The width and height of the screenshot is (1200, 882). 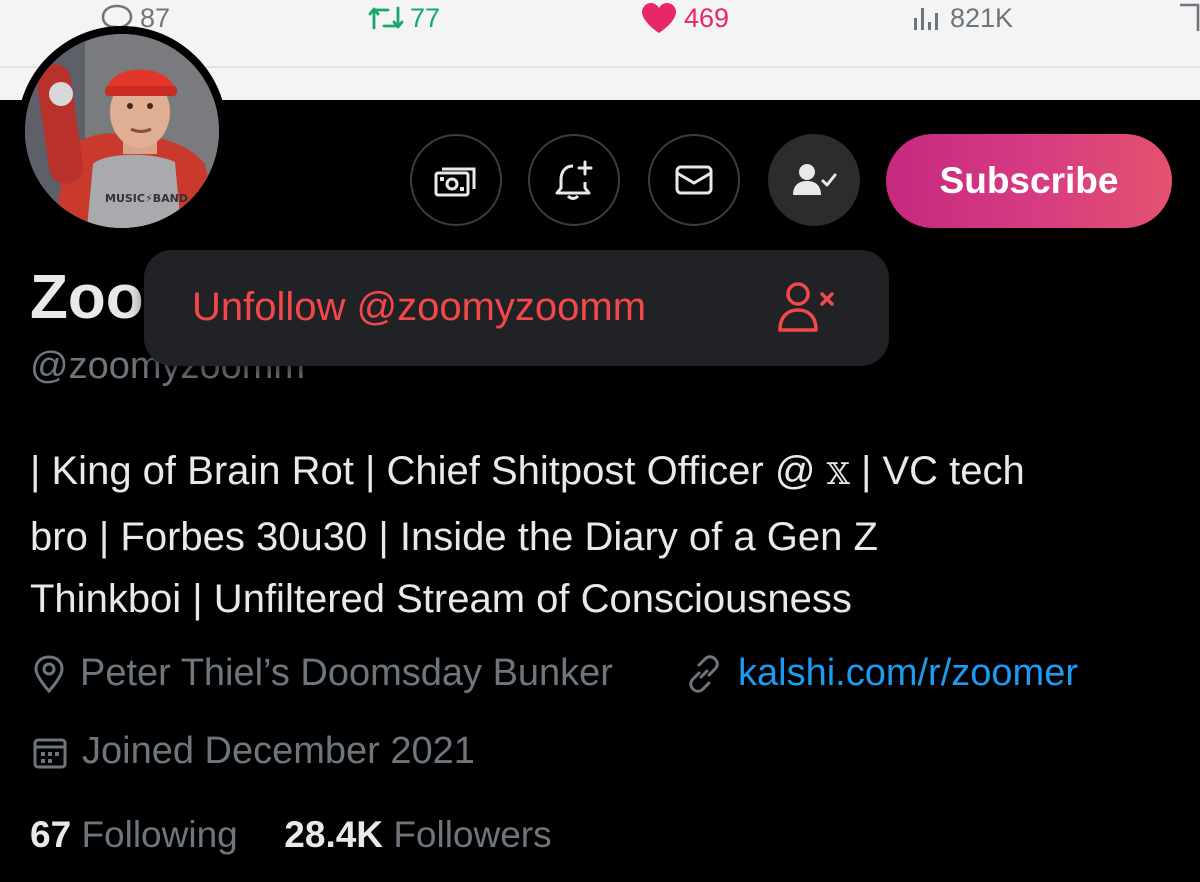 I want to click on followers-link: 28.4K Followers, so click(x=417, y=834).